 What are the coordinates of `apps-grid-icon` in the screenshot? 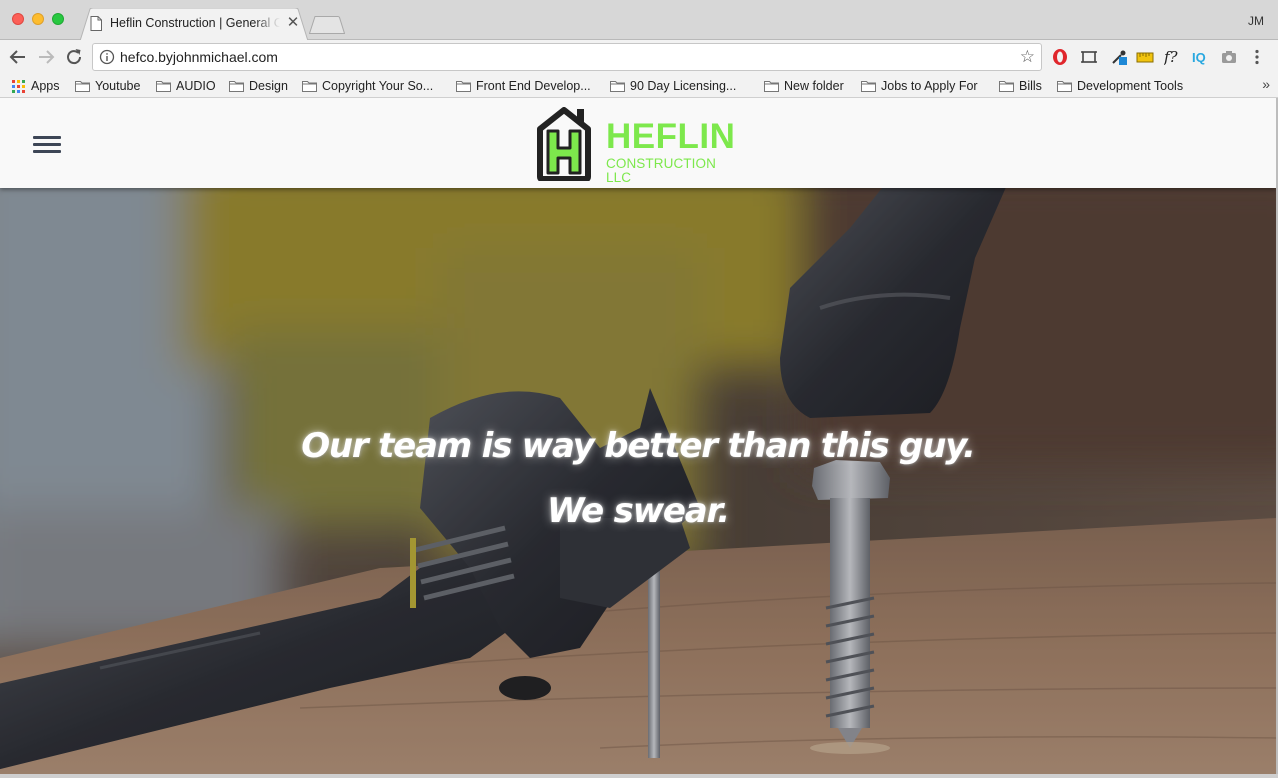 It's located at (18, 86).